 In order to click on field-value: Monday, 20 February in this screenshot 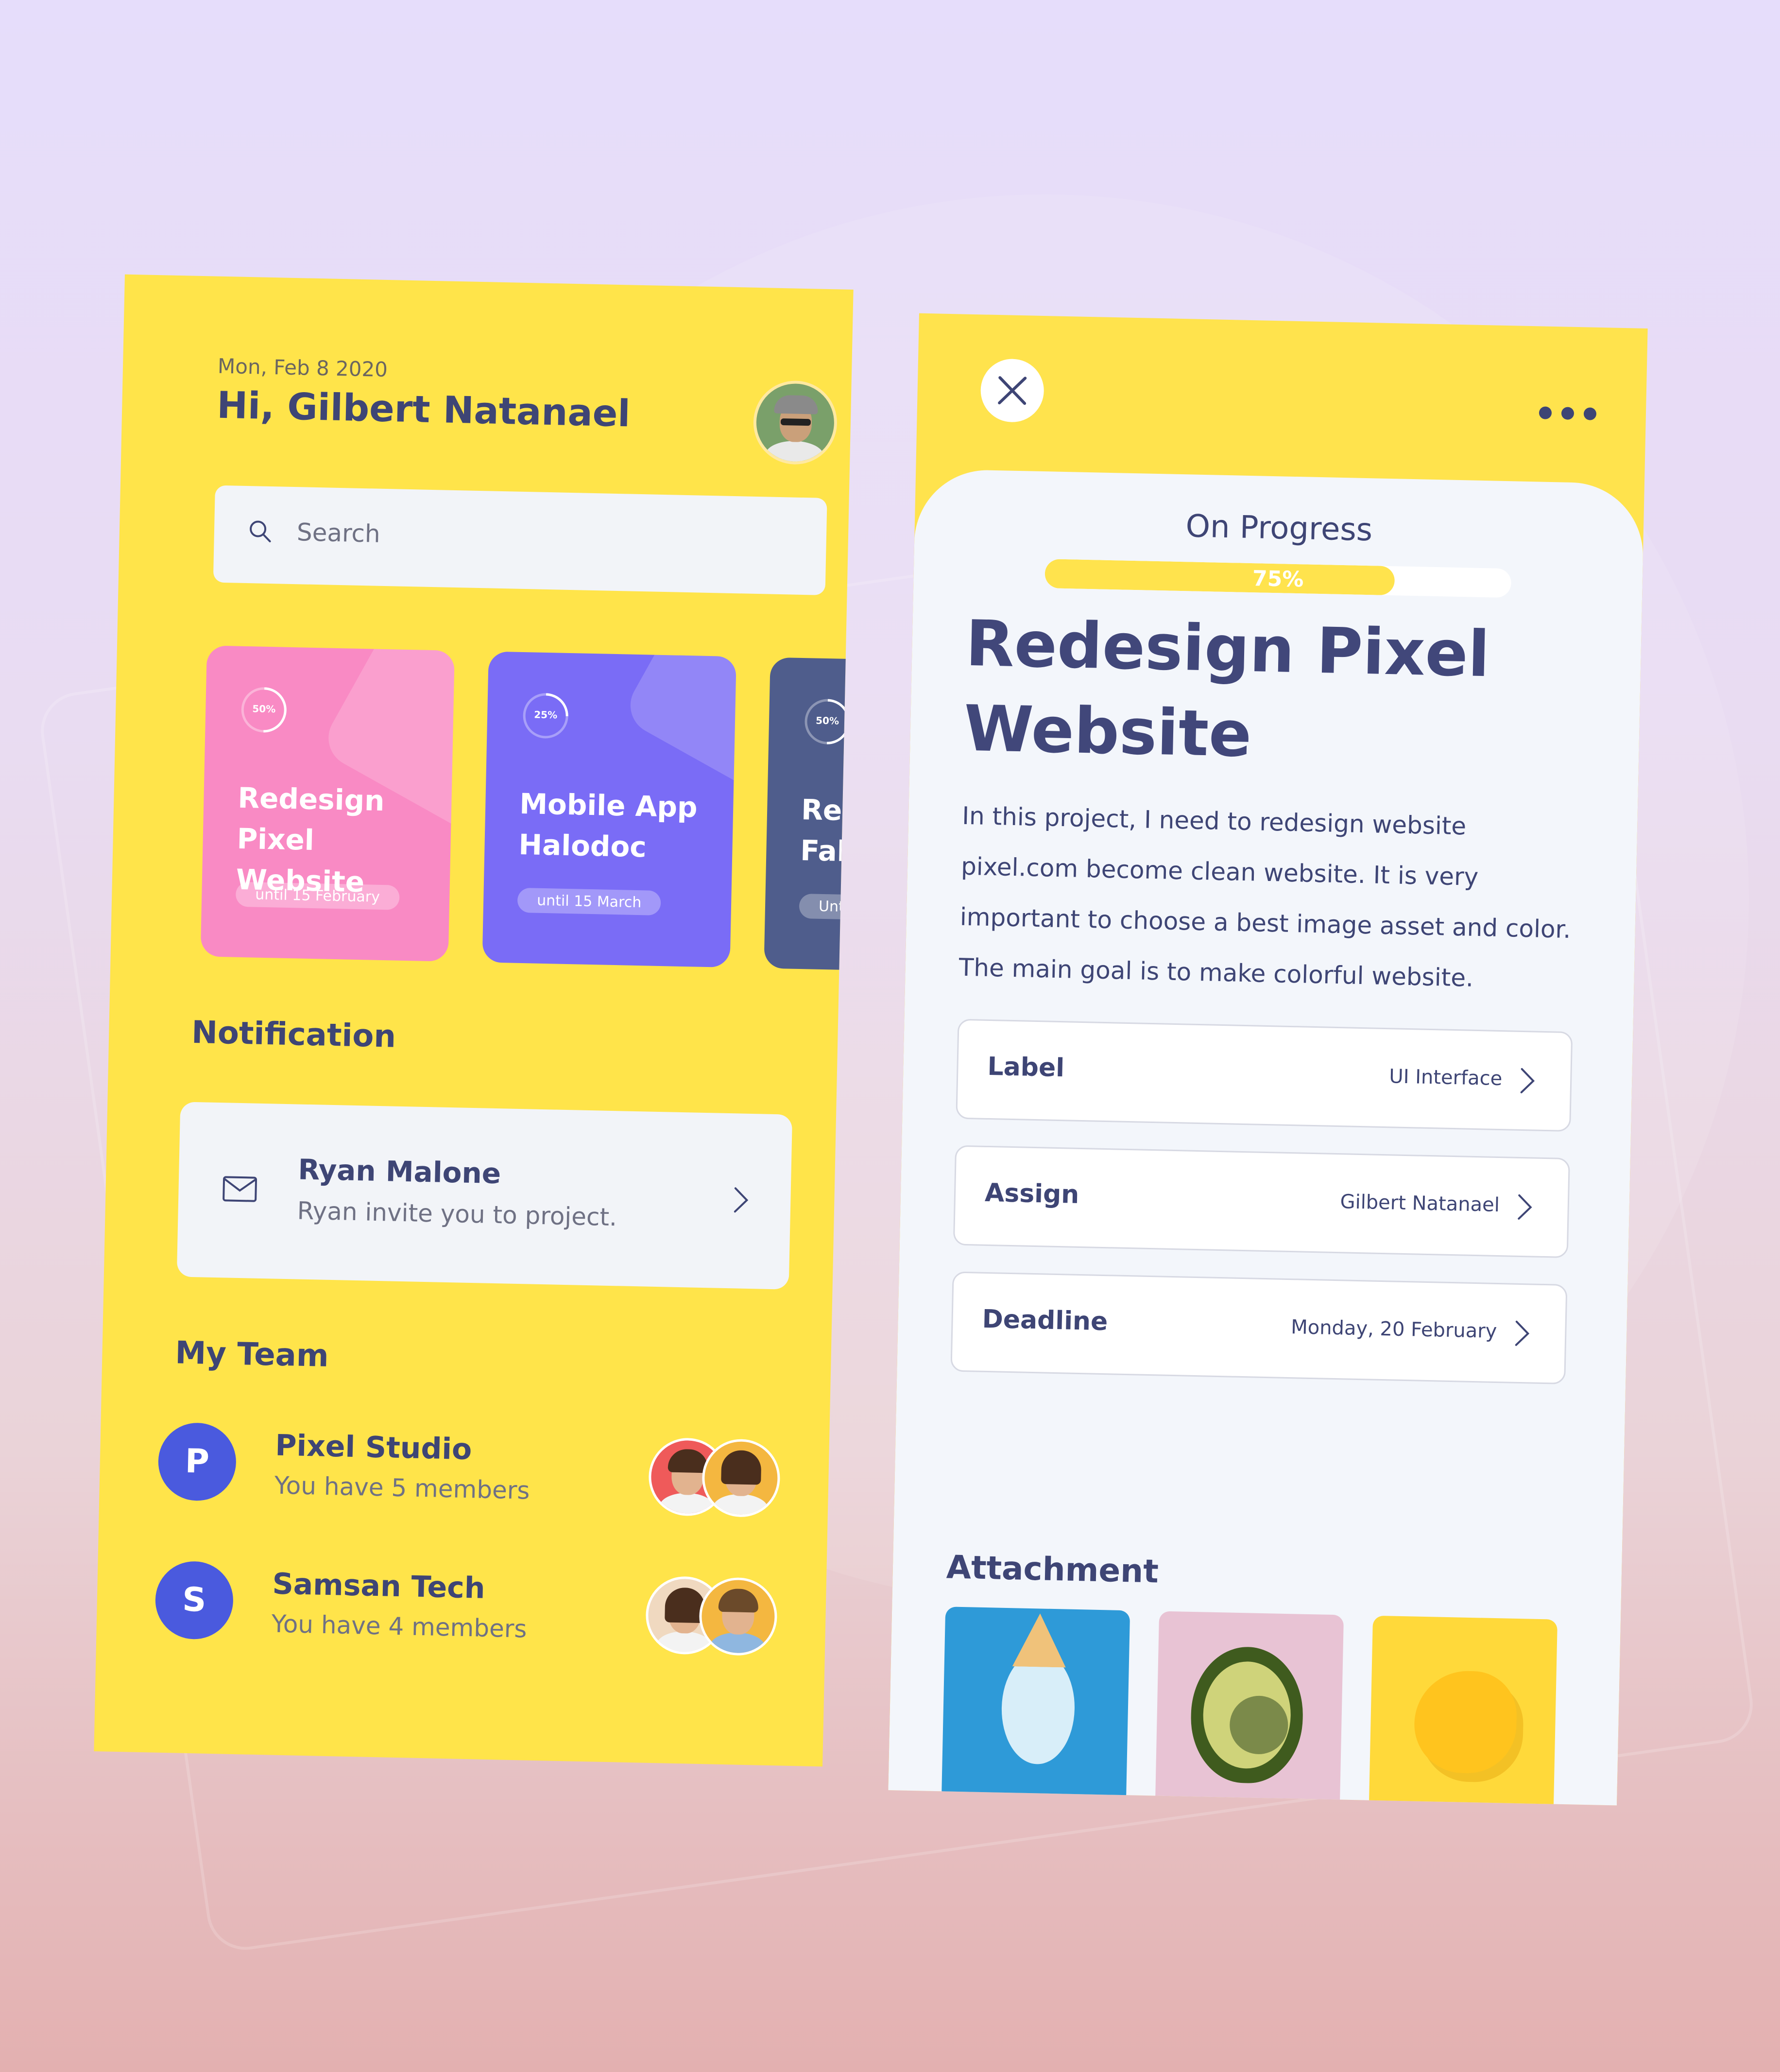, I will do `click(1393, 1329)`.